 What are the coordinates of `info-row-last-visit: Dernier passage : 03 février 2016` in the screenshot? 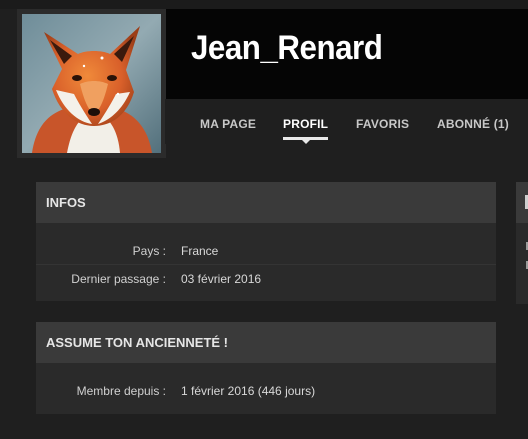 It's located at (266, 277).